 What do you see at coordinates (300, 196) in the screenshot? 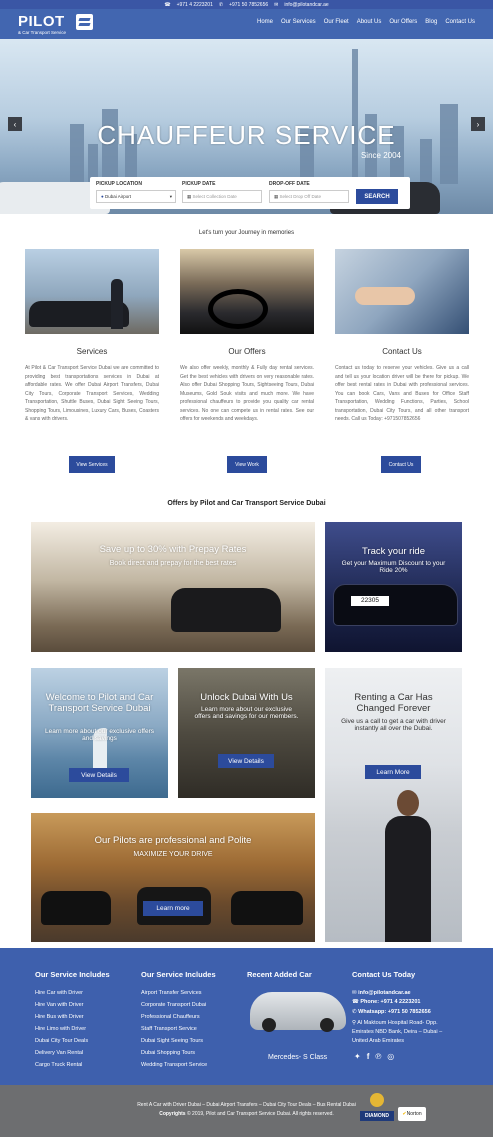
I see `dropoff-date-placeholder: Select Drop Off Date` at bounding box center [300, 196].